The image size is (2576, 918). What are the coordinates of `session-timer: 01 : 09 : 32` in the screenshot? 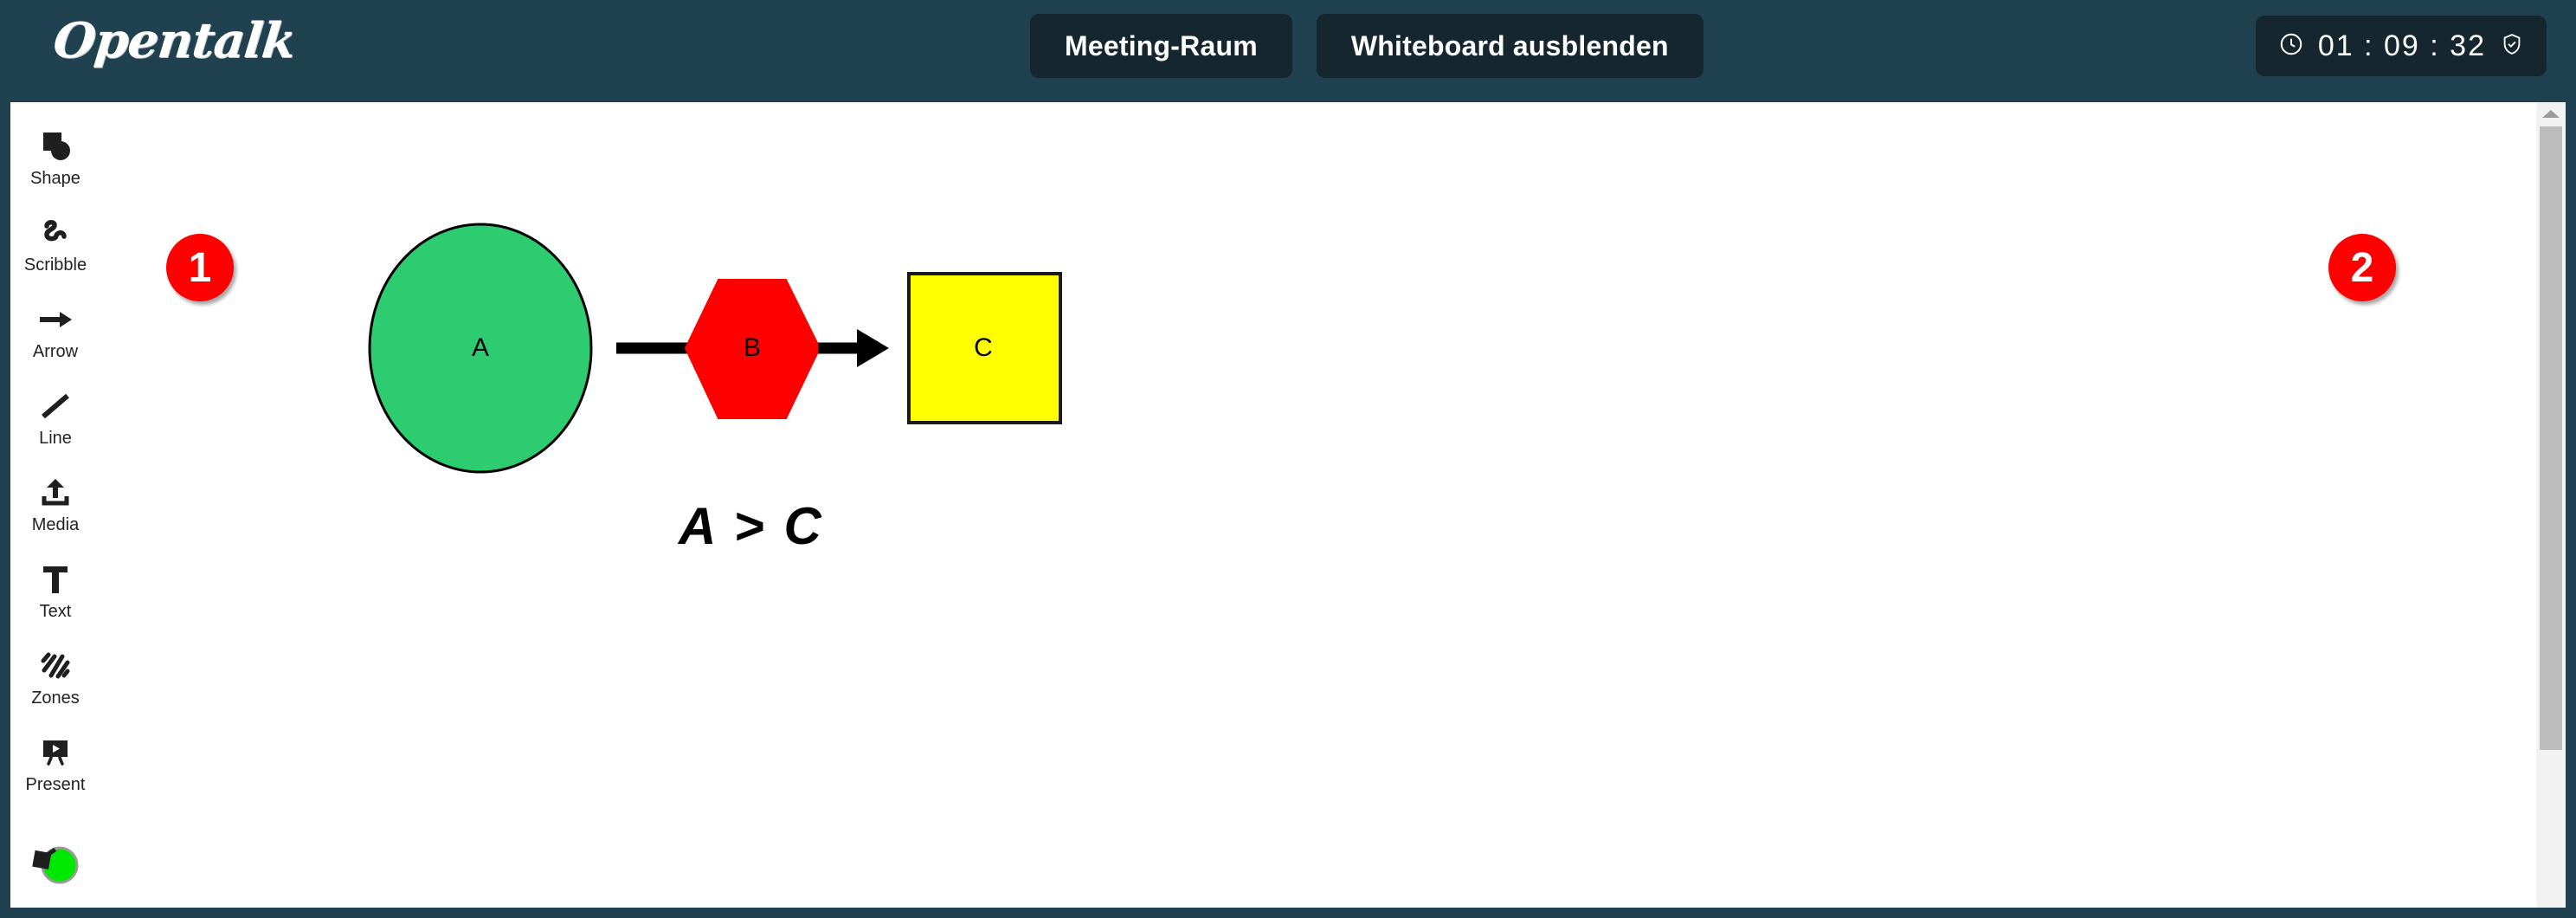 It's located at (2401, 46).